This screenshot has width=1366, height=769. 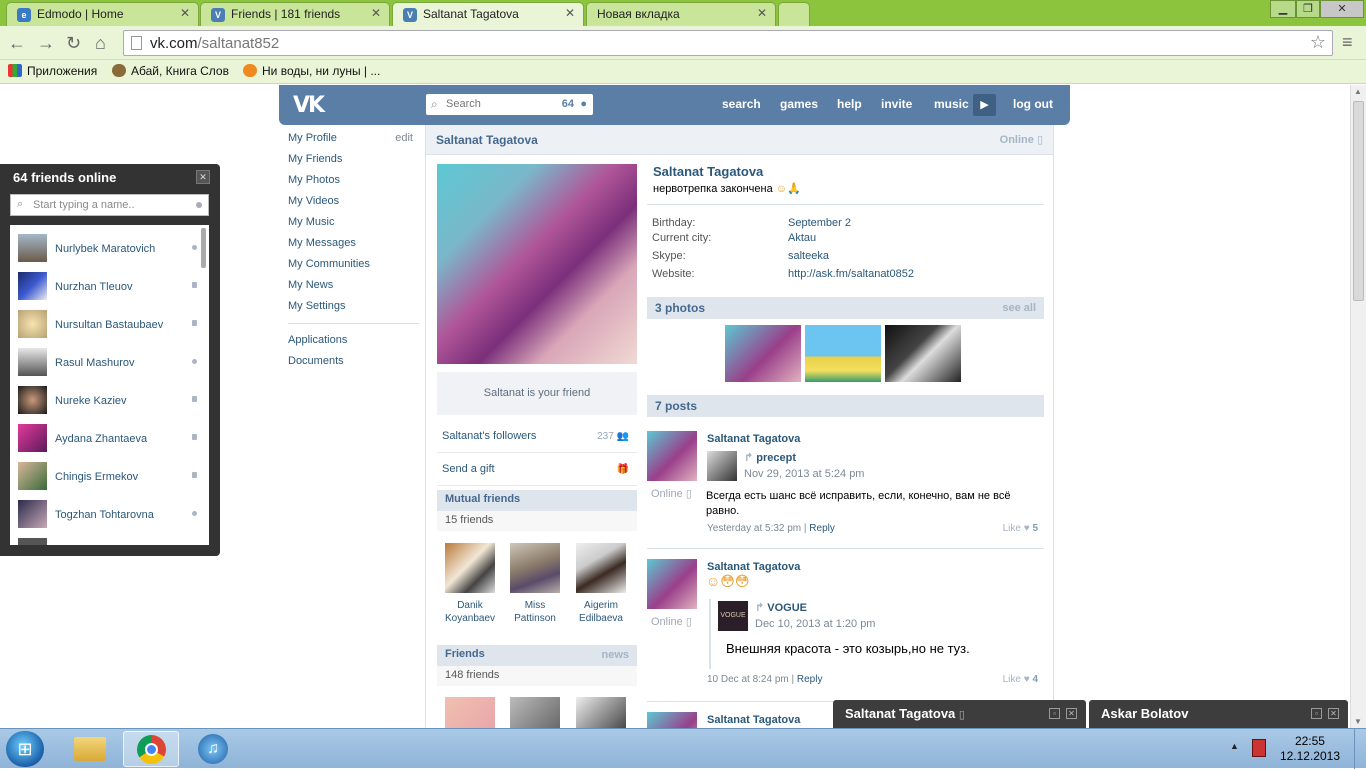 What do you see at coordinates (808, 256) in the screenshot?
I see `info-value: salteeka` at bounding box center [808, 256].